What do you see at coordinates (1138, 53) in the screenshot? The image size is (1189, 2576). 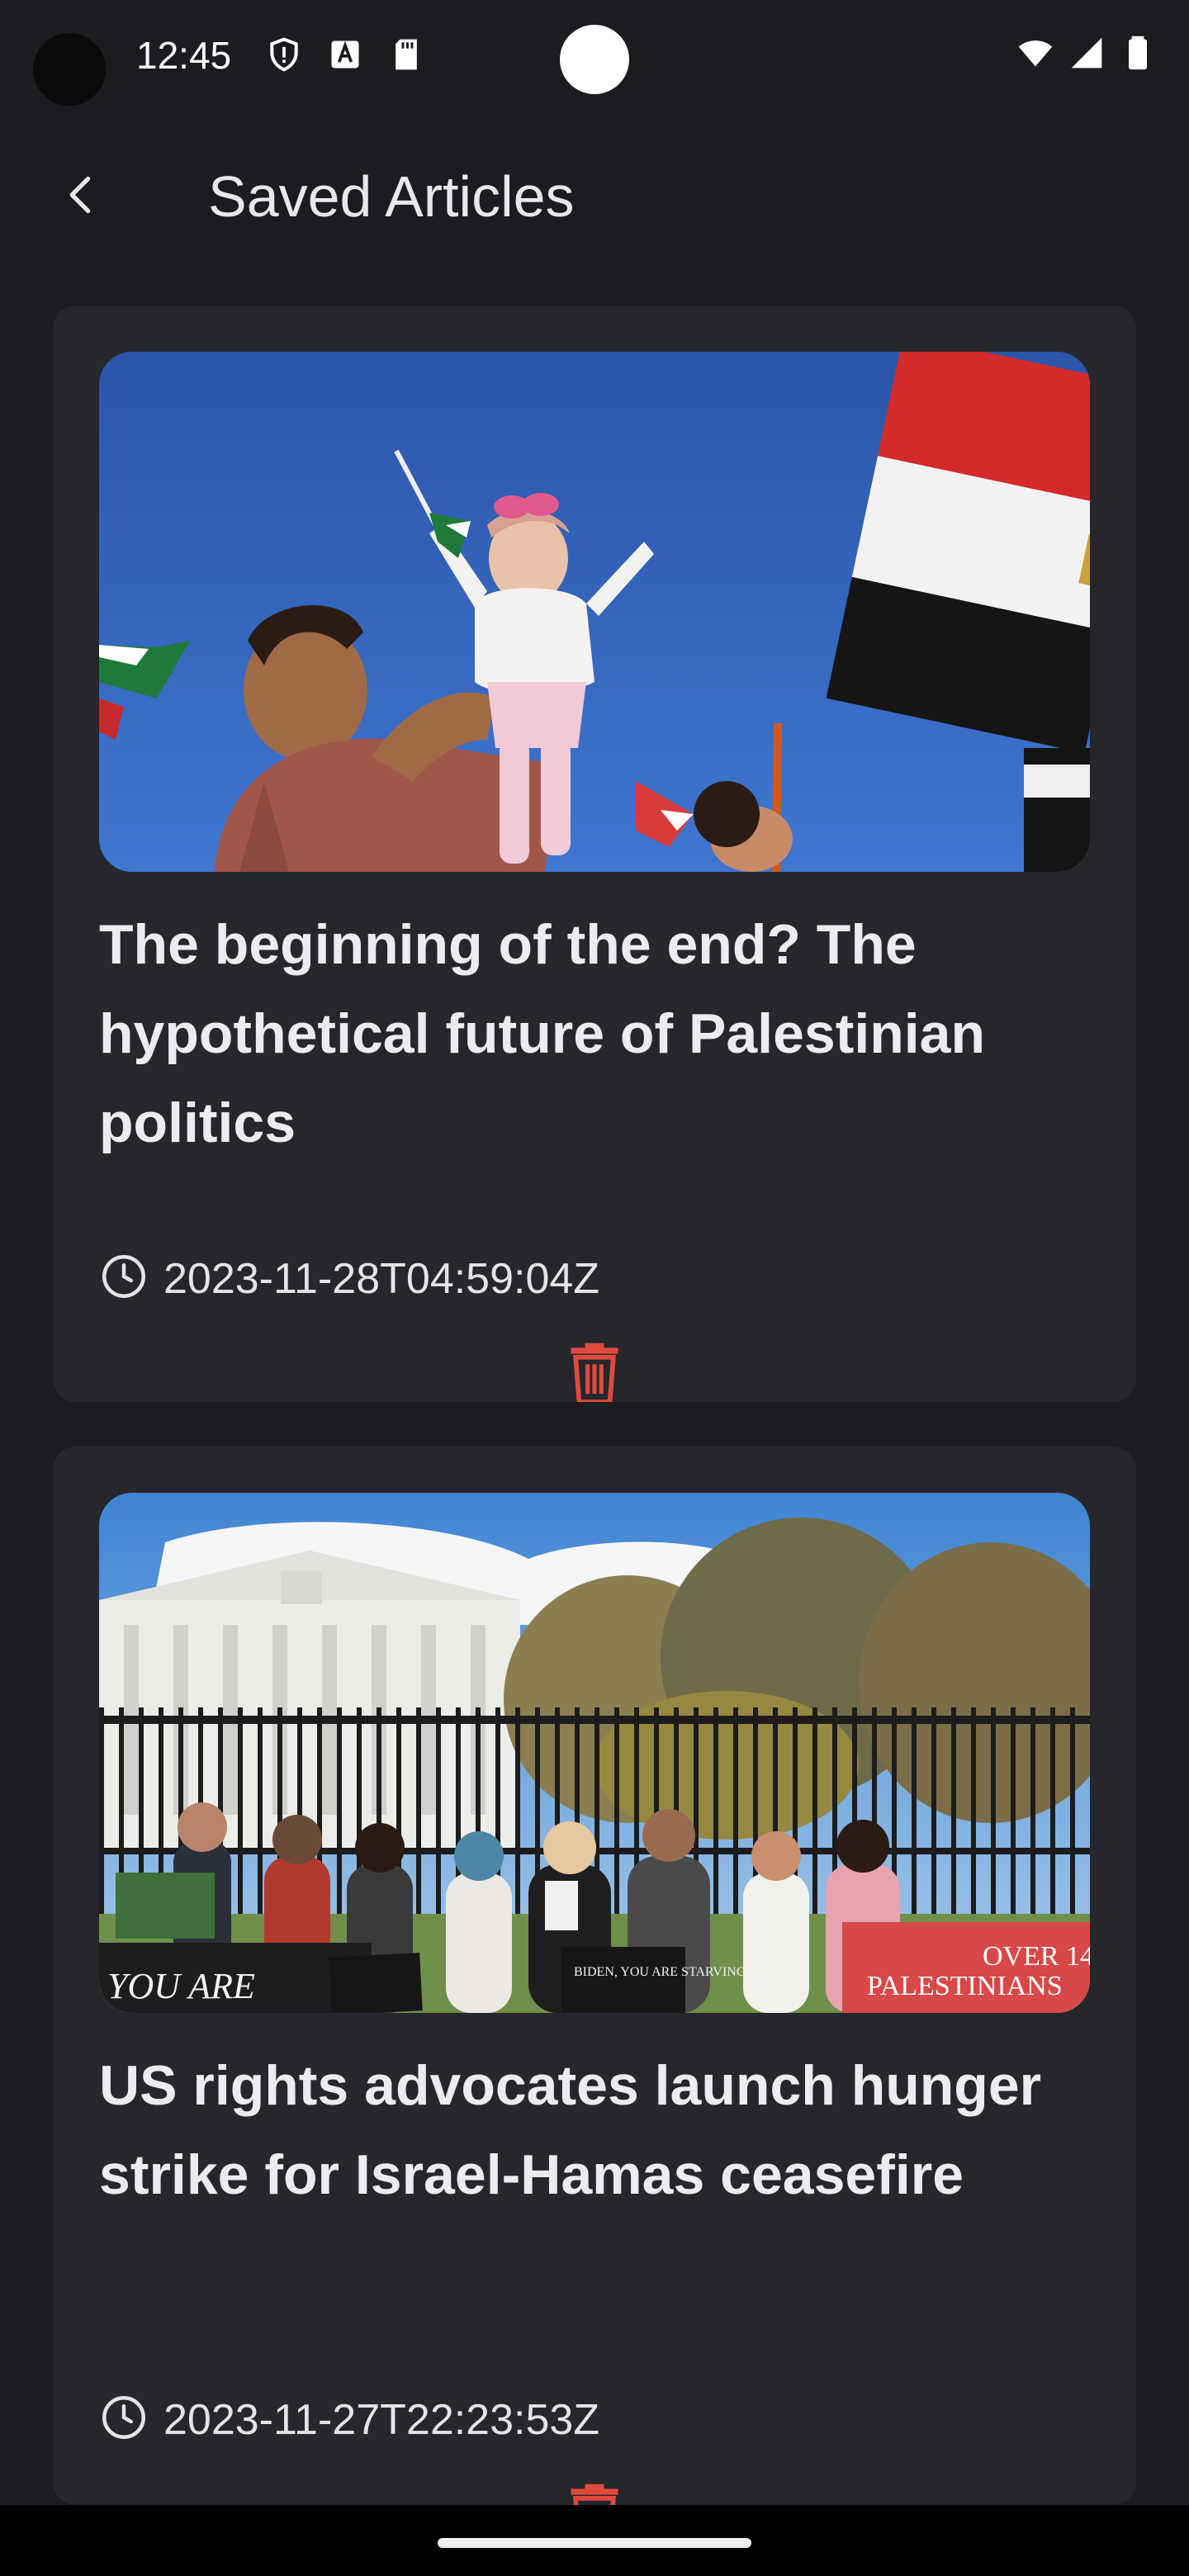 I see `battery-icon` at bounding box center [1138, 53].